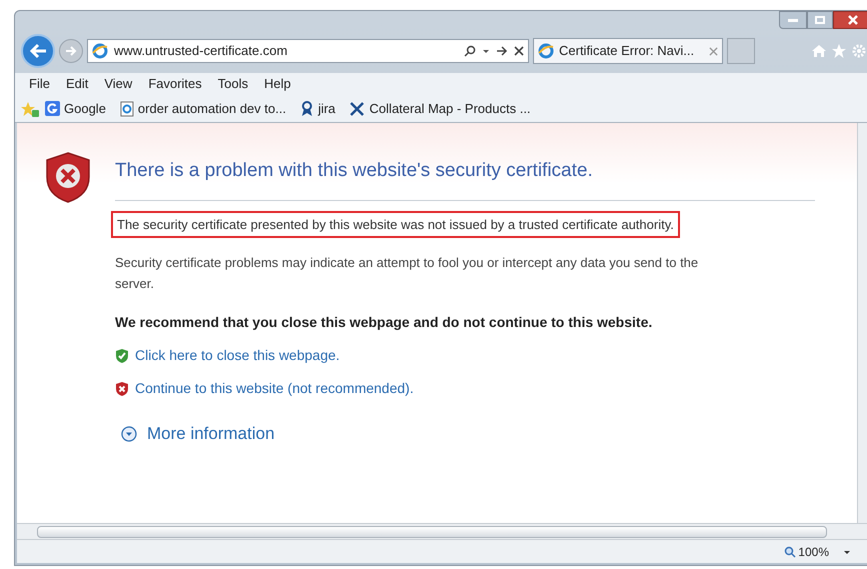 This screenshot has width=867, height=569. What do you see at coordinates (502, 51) in the screenshot?
I see `go-arrow-icon` at bounding box center [502, 51].